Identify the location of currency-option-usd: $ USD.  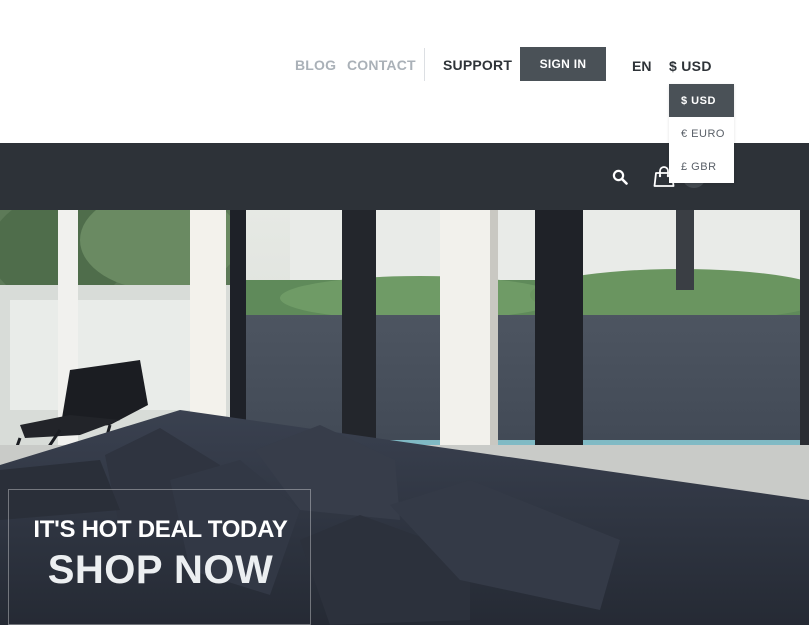
(701, 100).